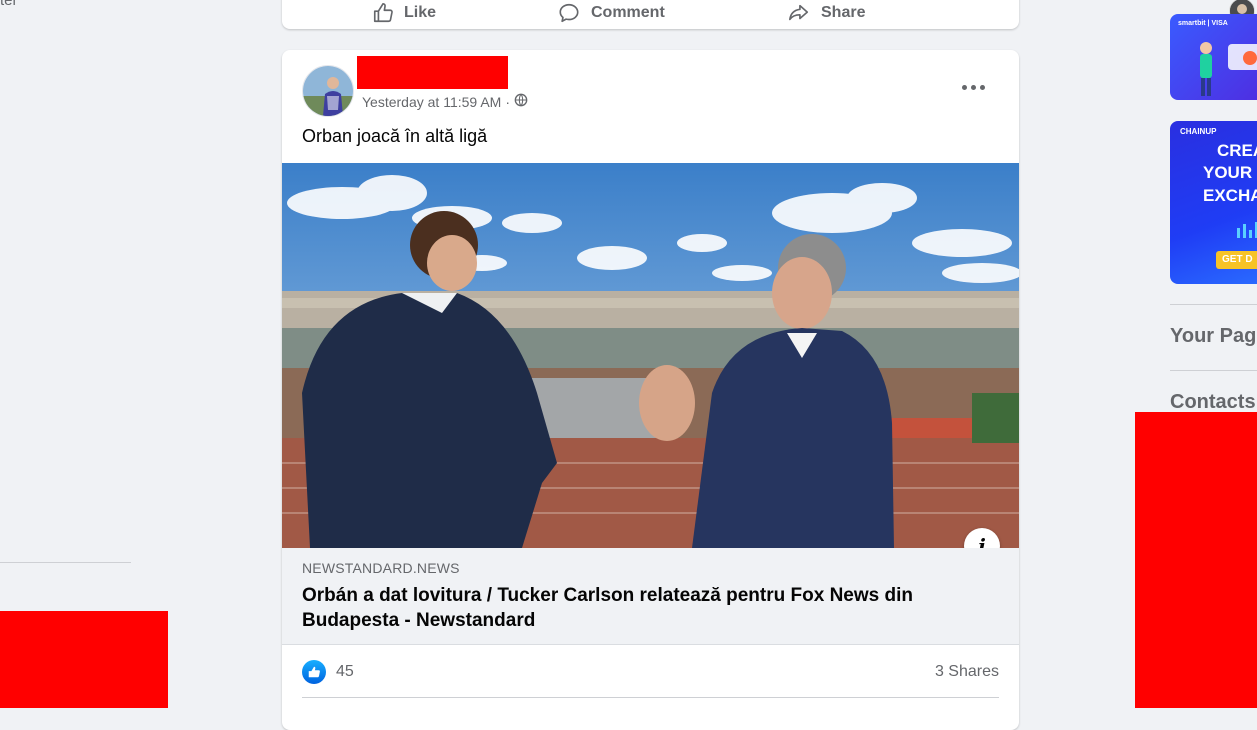 The width and height of the screenshot is (1257, 730). I want to click on sponsored-ad-1: smartbit | VISA, so click(1213, 57).